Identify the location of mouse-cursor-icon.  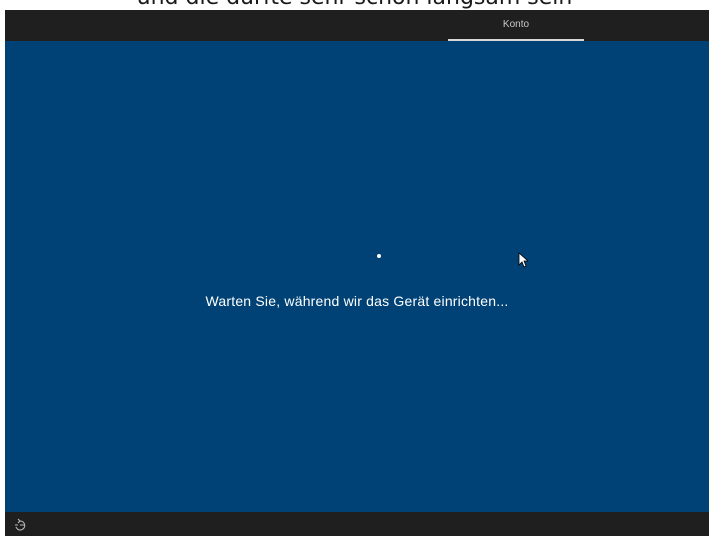
(523, 260).